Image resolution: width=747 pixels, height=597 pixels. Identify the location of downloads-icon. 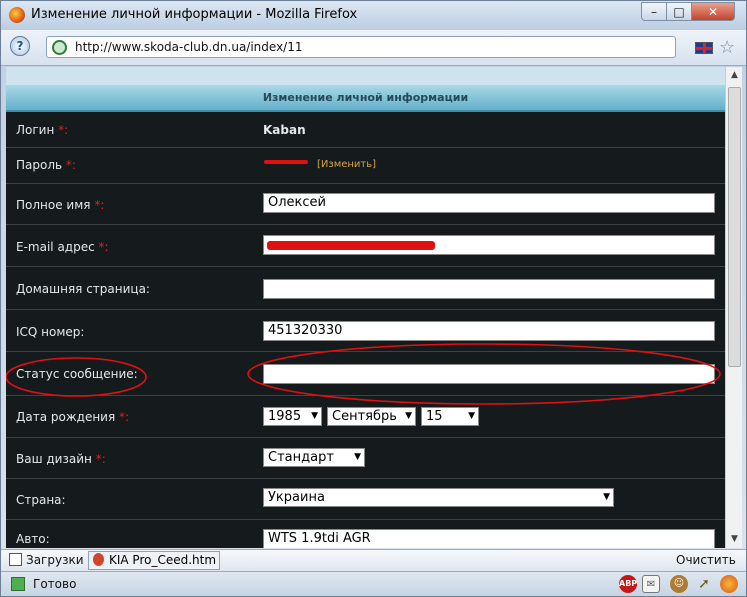
(15, 559).